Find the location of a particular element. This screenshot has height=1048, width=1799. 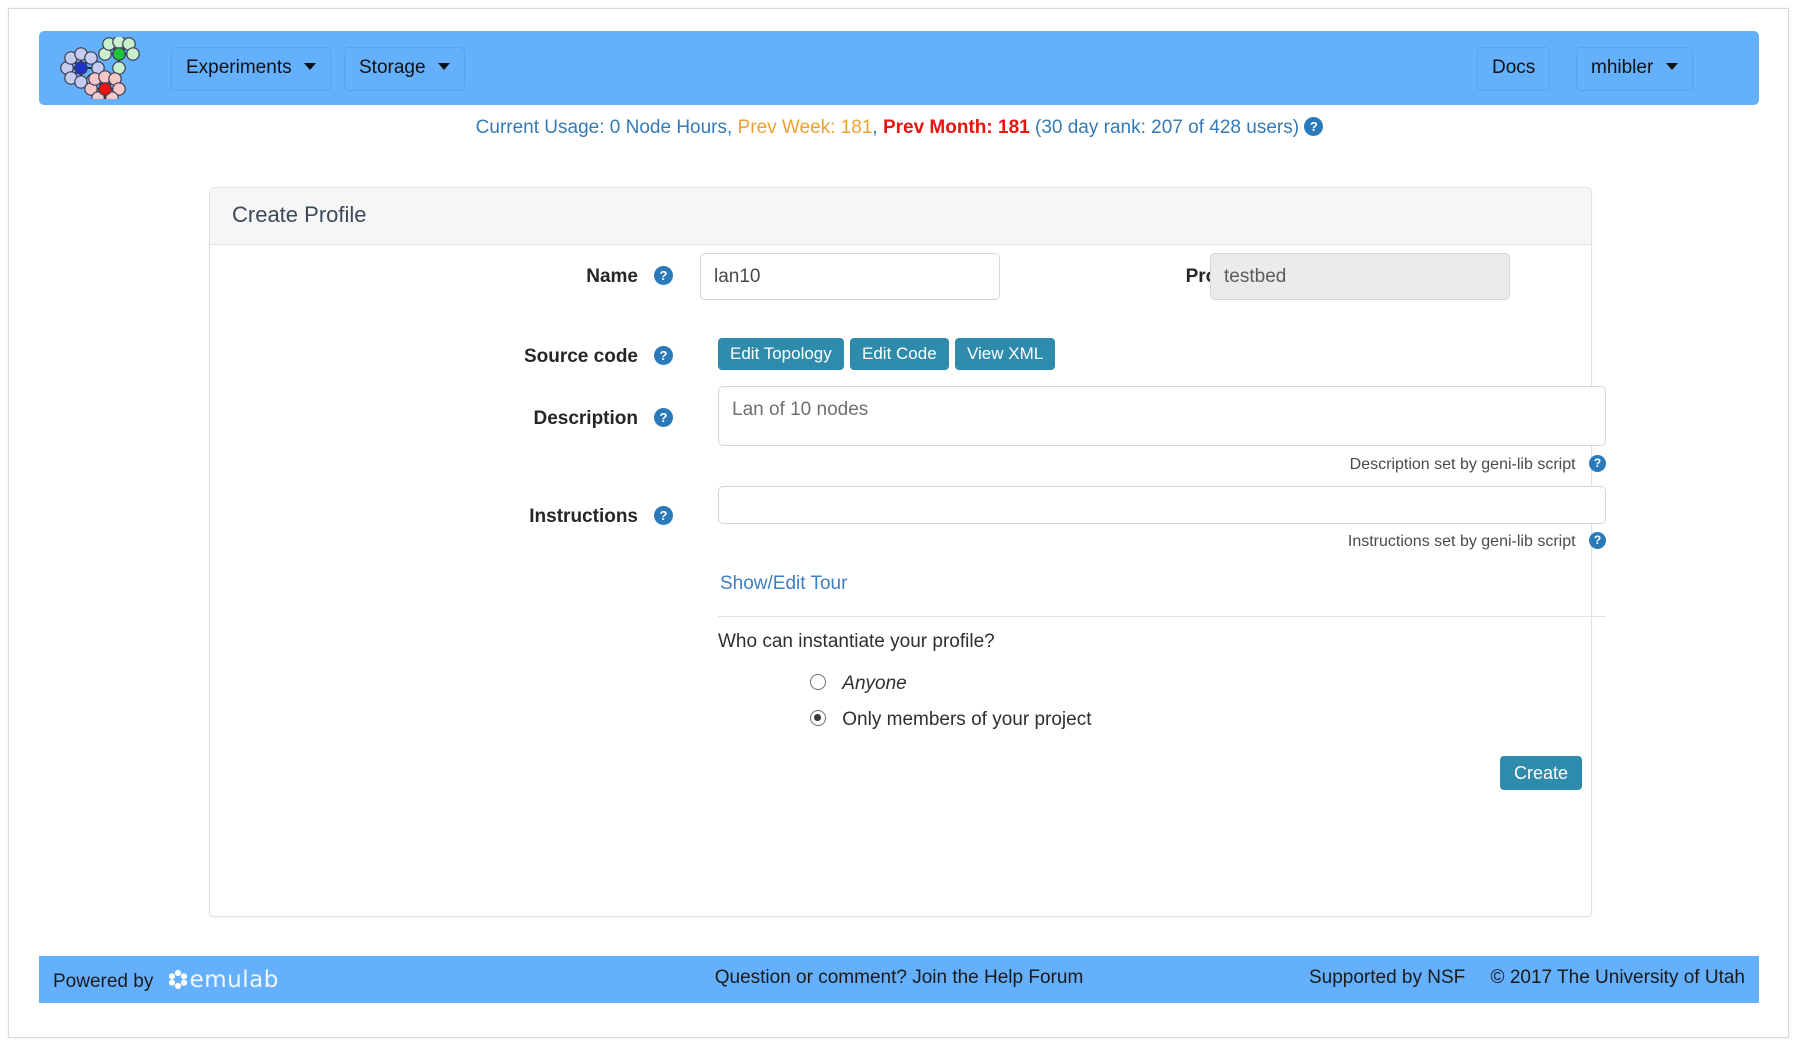

nav-item-user-menu: mhibler is located at coordinates (1634, 69).